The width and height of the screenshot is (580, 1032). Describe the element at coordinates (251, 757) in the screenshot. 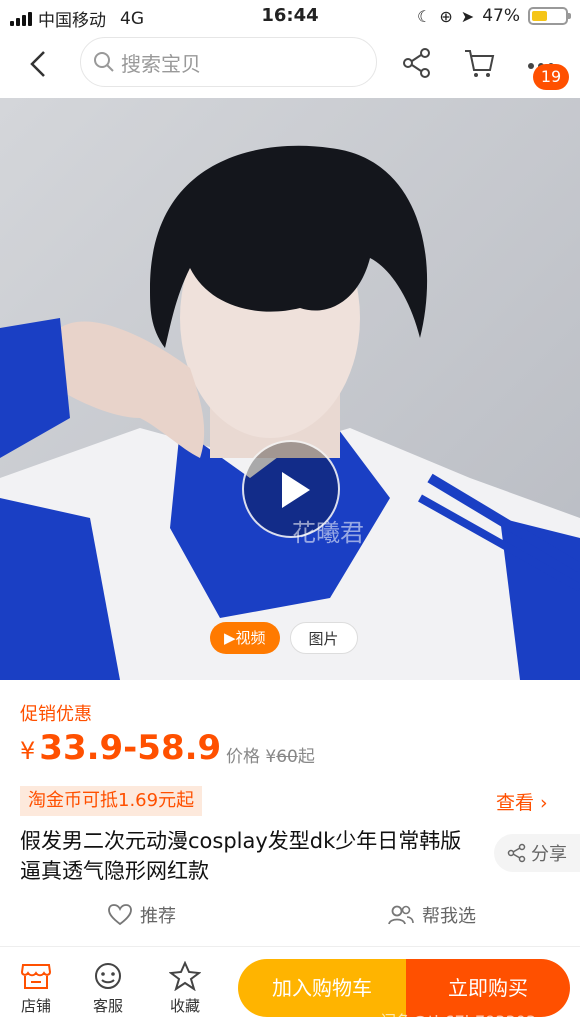

I see `orig-label: 价格 ¥` at that location.